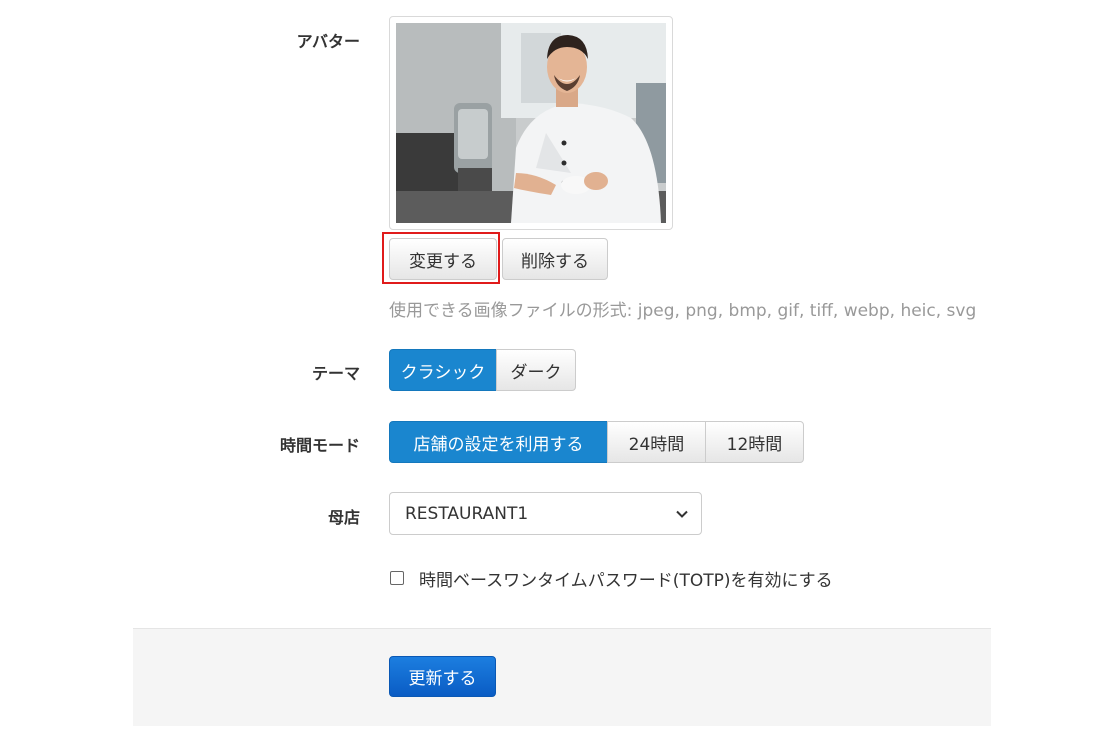 The width and height of the screenshot is (1100, 746). I want to click on avatar-image, so click(531, 123).